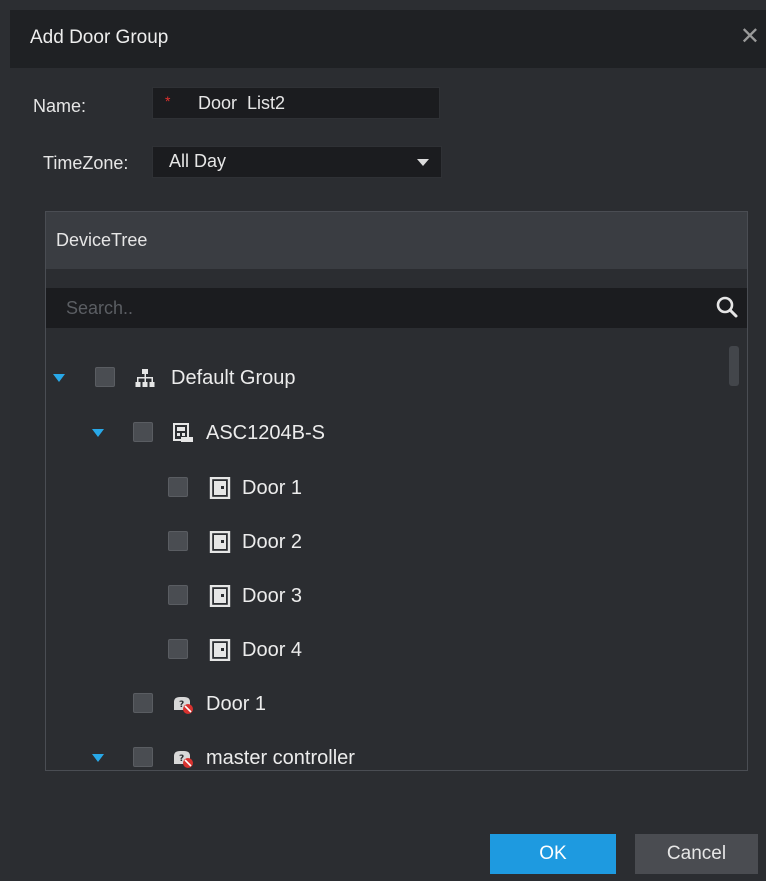 Image resolution: width=766 pixels, height=881 pixels. Describe the element at coordinates (553, 854) in the screenshot. I see `ok-button: OK` at that location.